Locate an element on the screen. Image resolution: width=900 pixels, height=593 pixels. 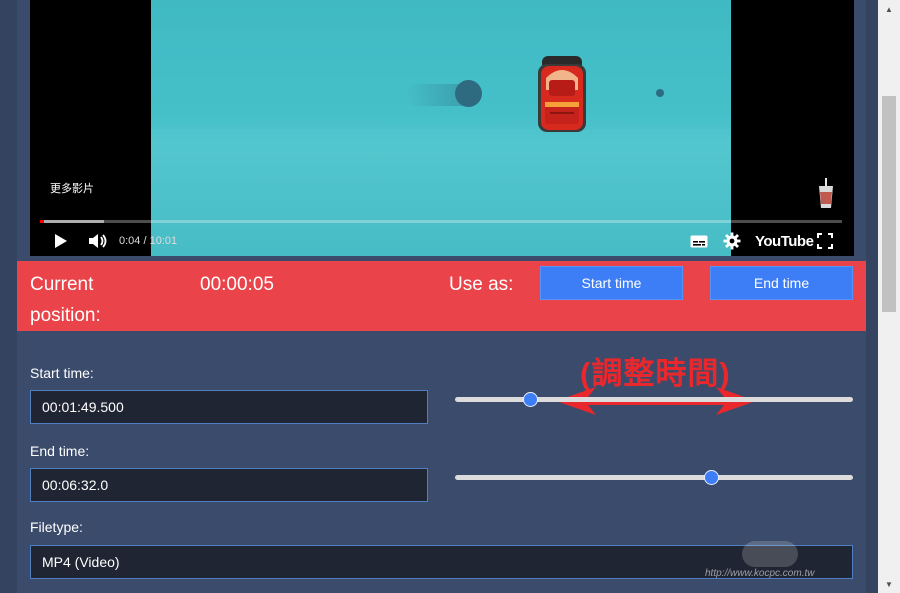
ball-small is located at coordinates (660, 93).